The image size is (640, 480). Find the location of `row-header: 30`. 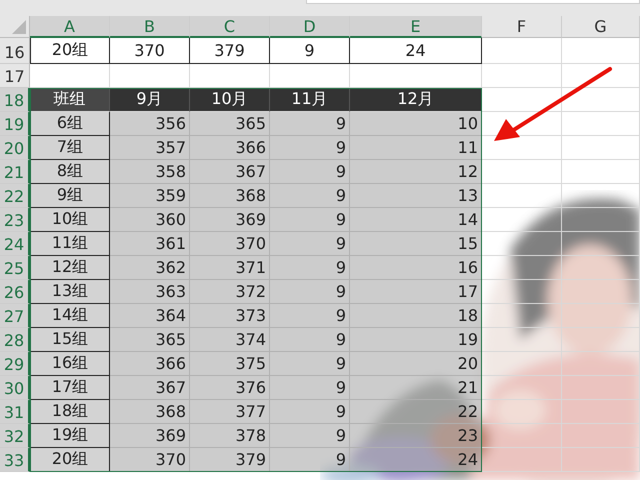

row-header: 30 is located at coordinates (15, 388).